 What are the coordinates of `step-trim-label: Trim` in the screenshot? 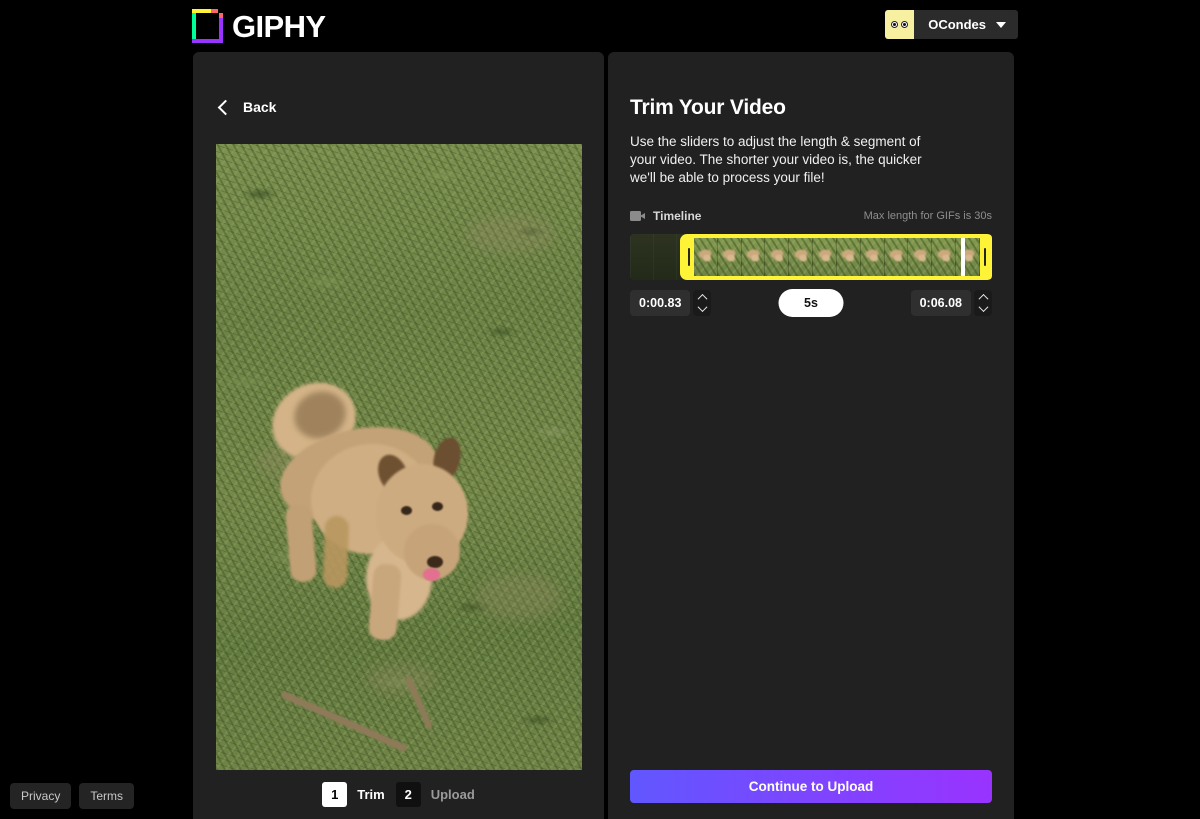 It's located at (371, 794).